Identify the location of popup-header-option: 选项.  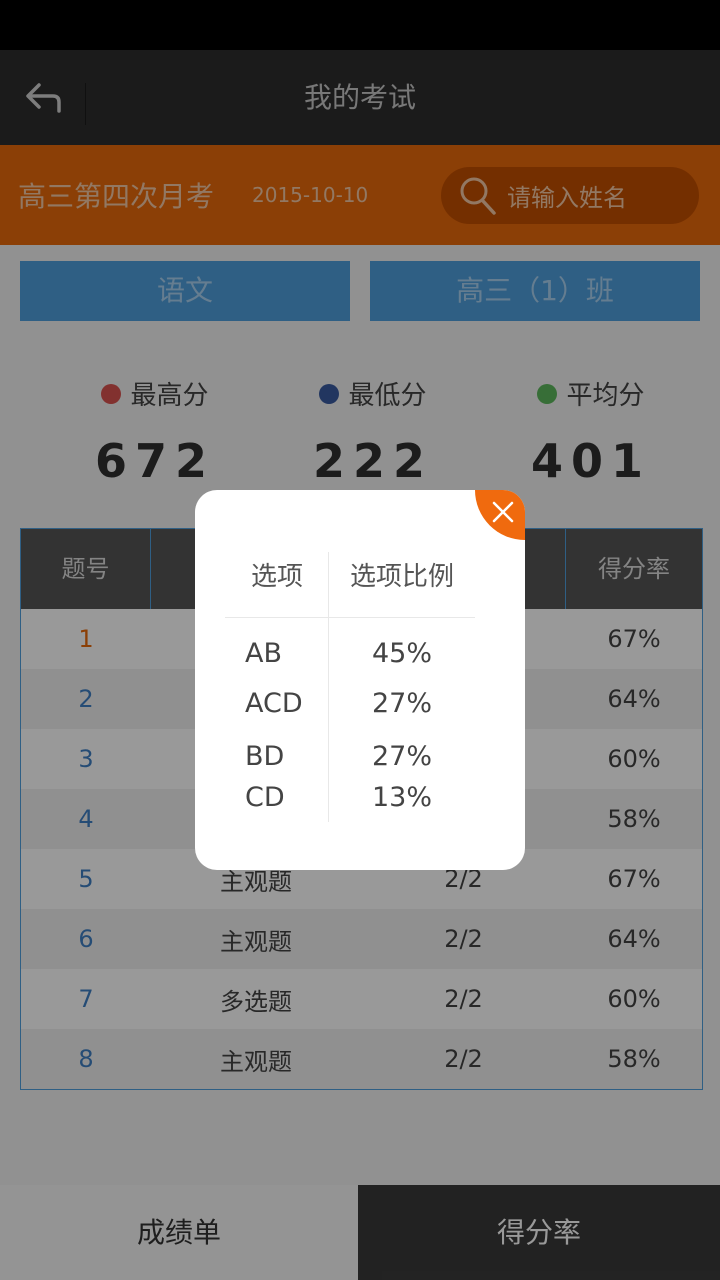
(276, 577).